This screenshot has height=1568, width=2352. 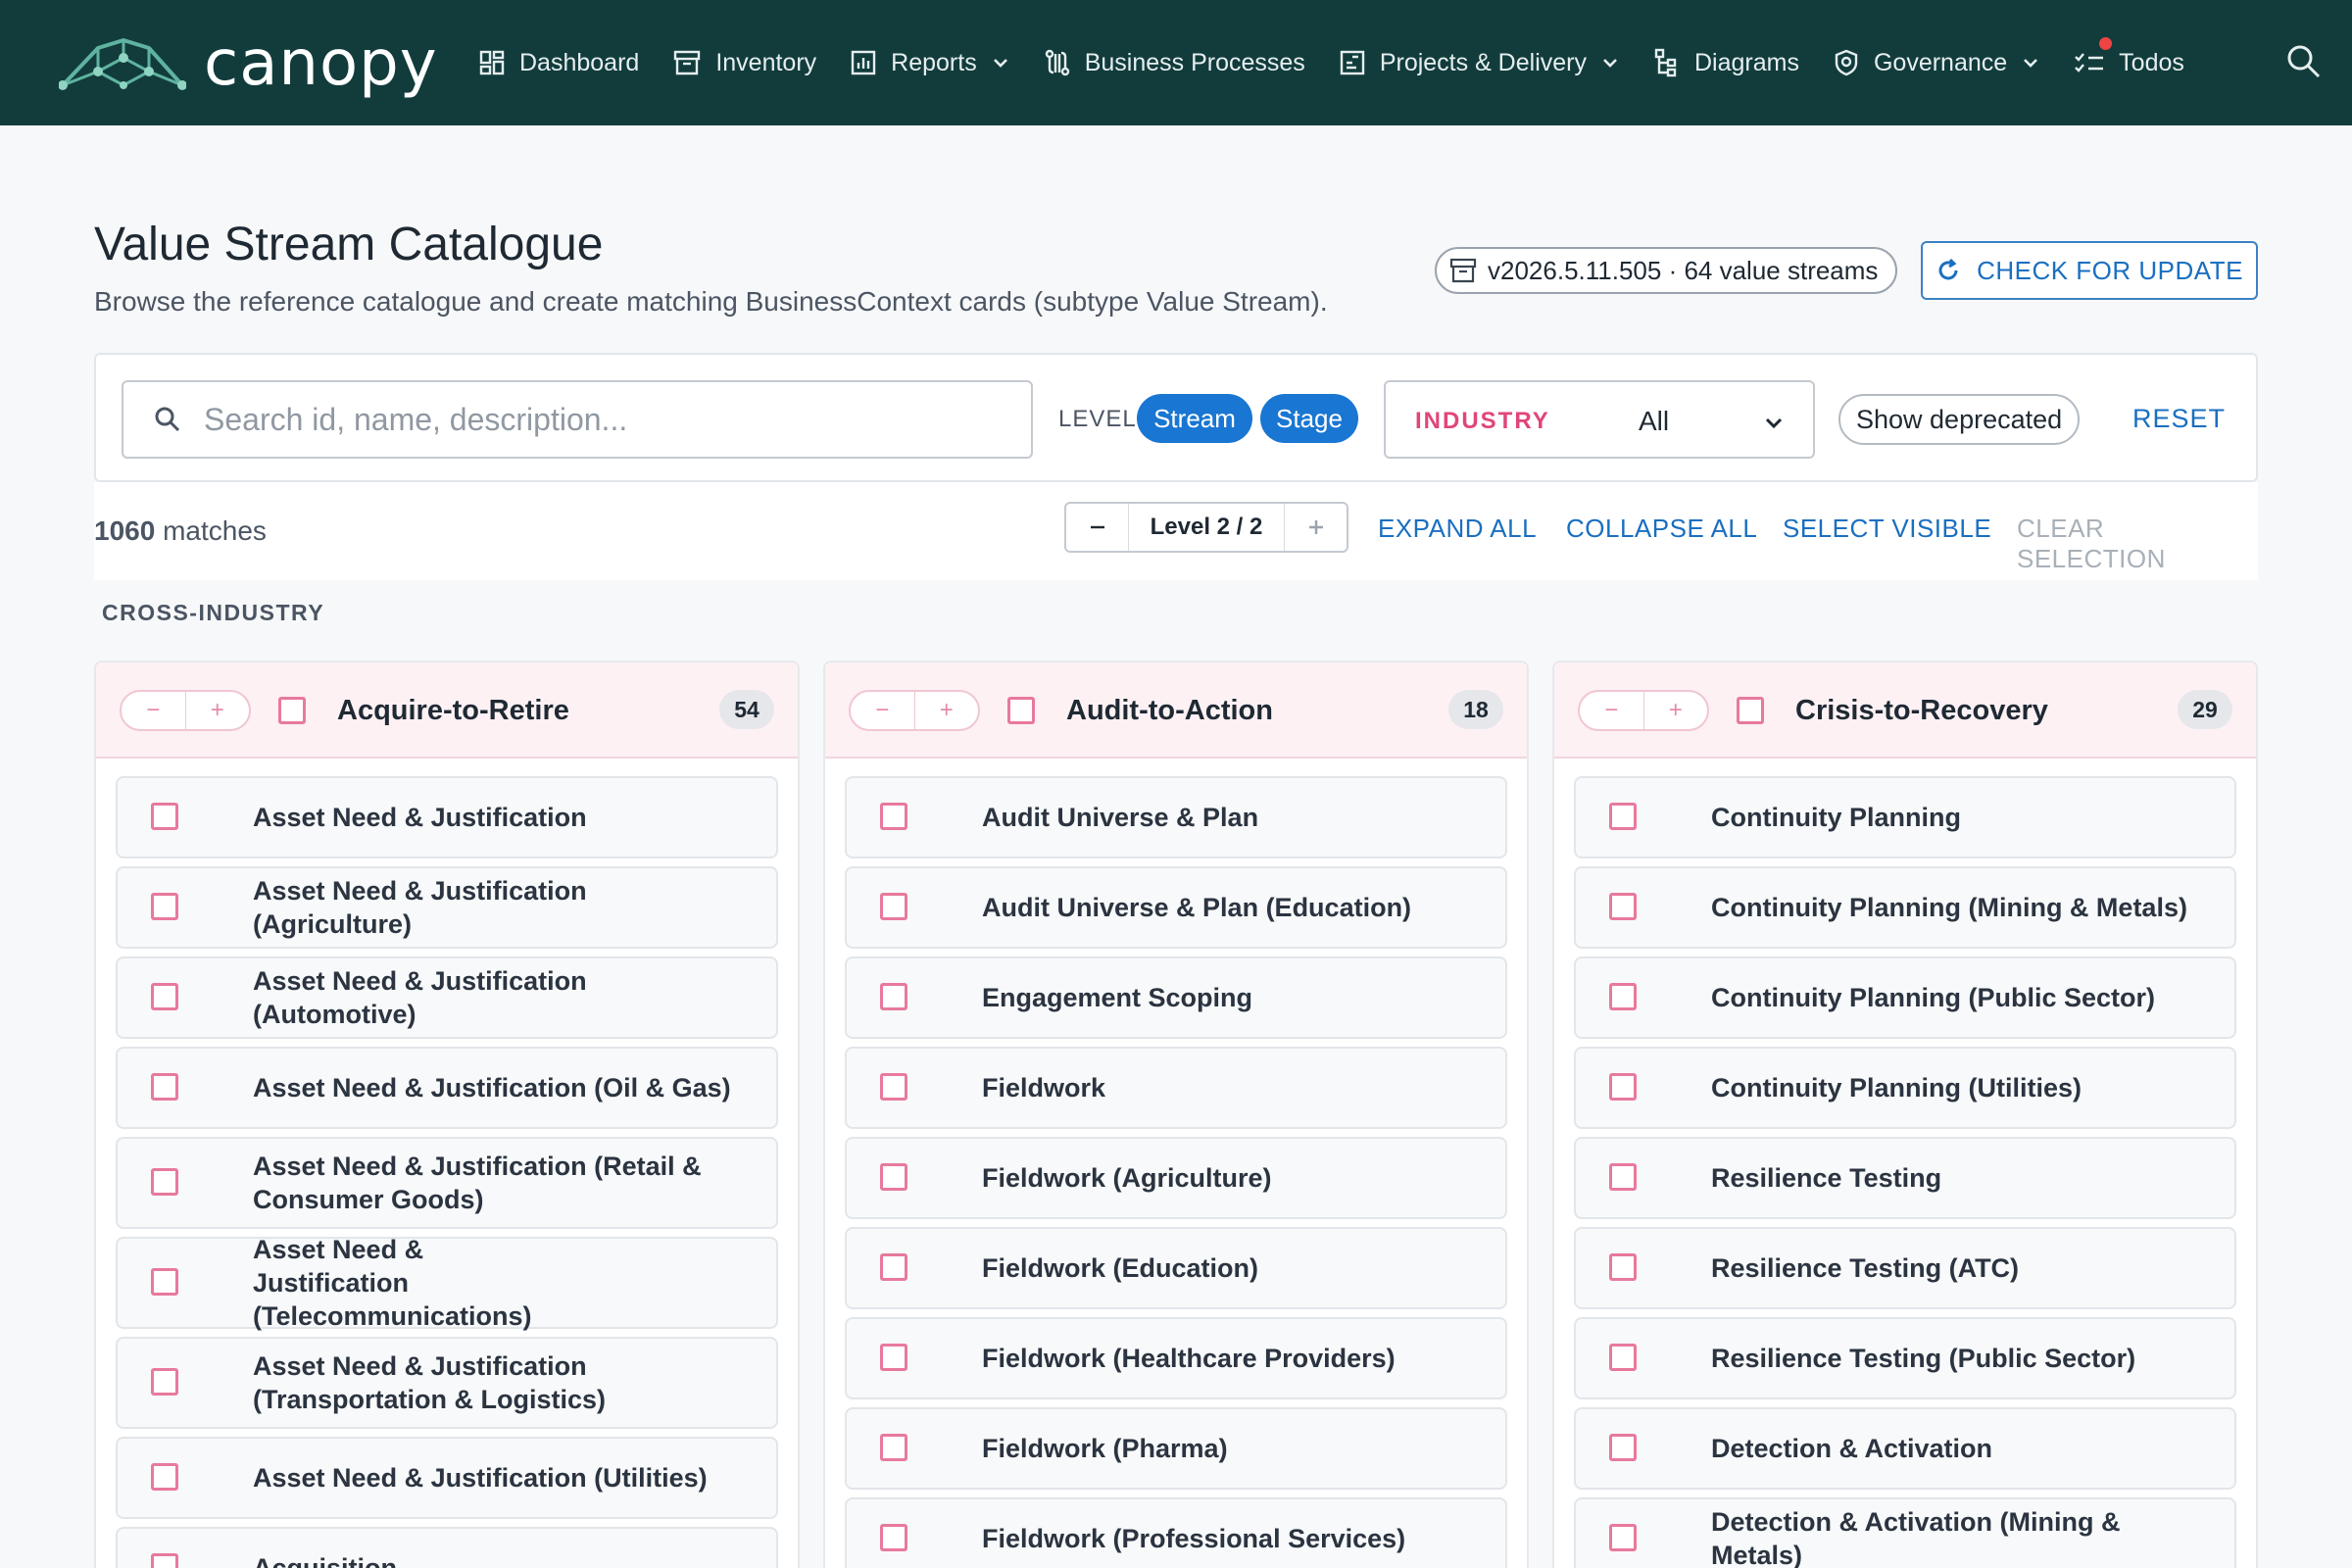 I want to click on stage-item: Asset Need & Justification (Automotive), so click(x=447, y=997).